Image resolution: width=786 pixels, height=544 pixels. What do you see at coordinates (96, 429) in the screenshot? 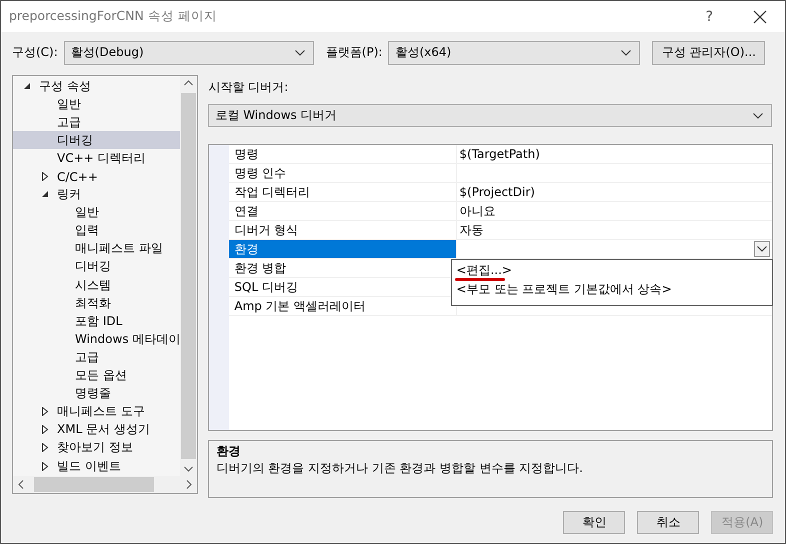
I see `tree-item: XML 문서 생성기` at bounding box center [96, 429].